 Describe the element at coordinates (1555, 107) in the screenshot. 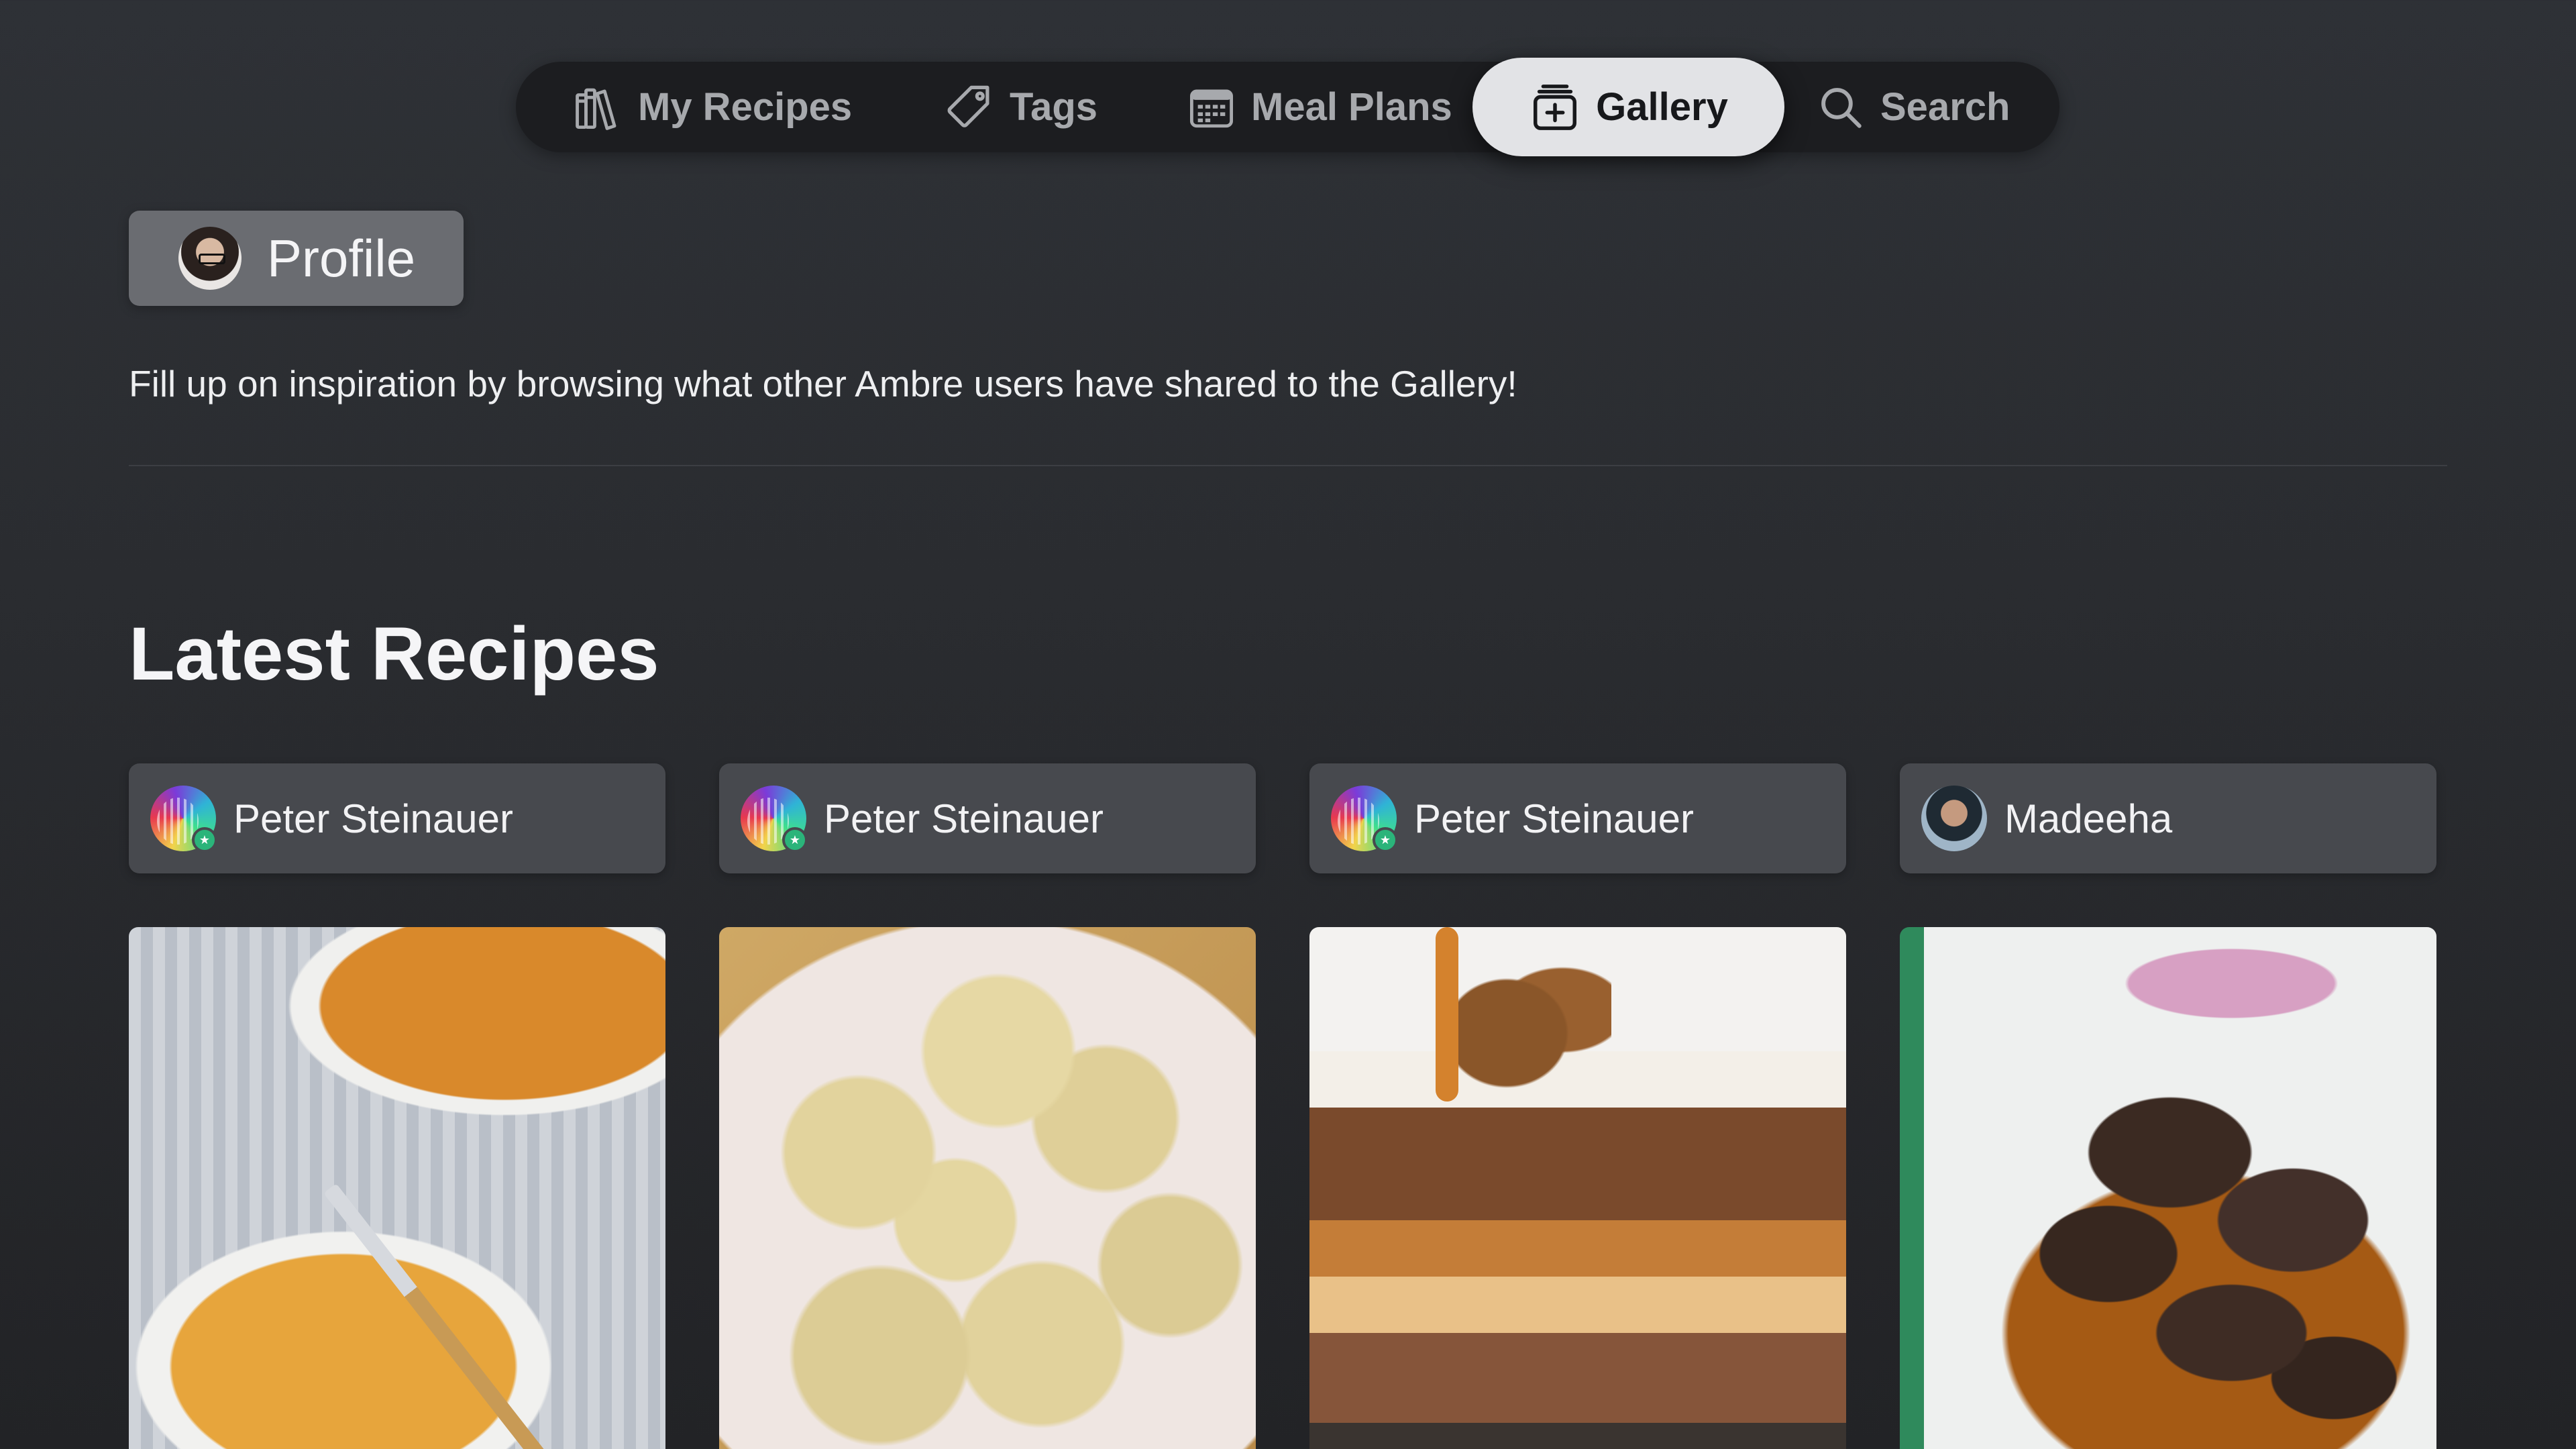

I see `gallery-icon` at that location.